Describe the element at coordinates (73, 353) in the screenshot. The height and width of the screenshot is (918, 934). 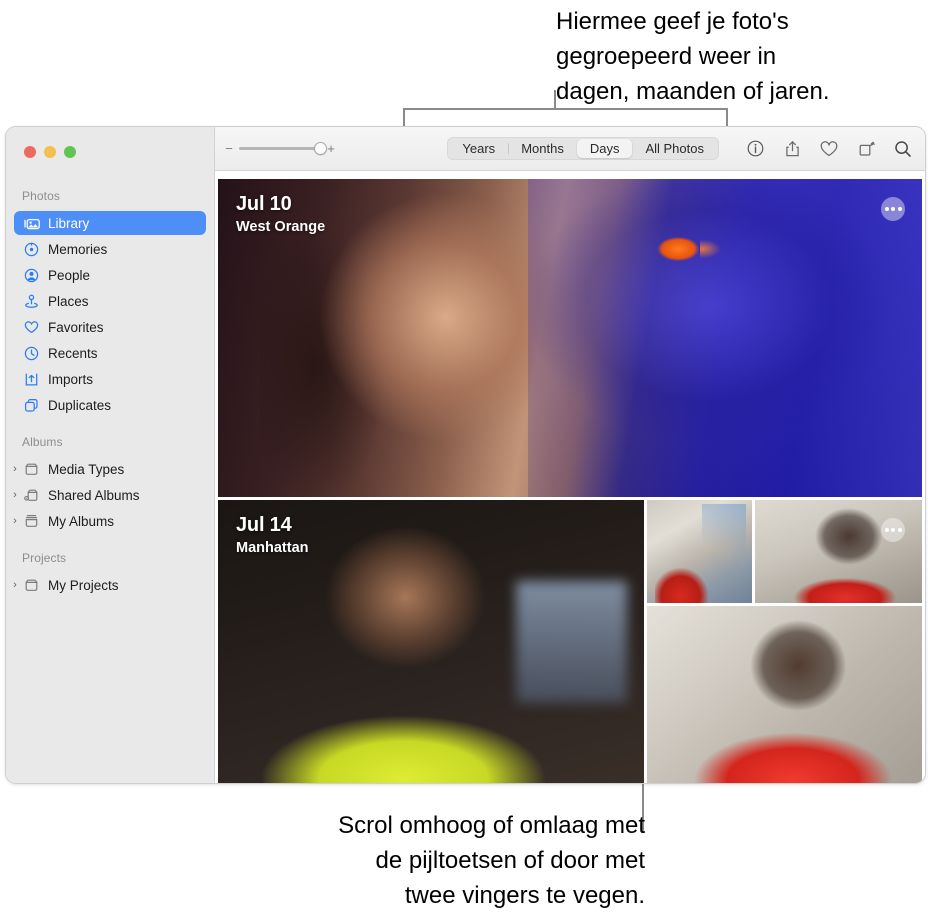
I see `sidebar-item-label: Recents` at that location.